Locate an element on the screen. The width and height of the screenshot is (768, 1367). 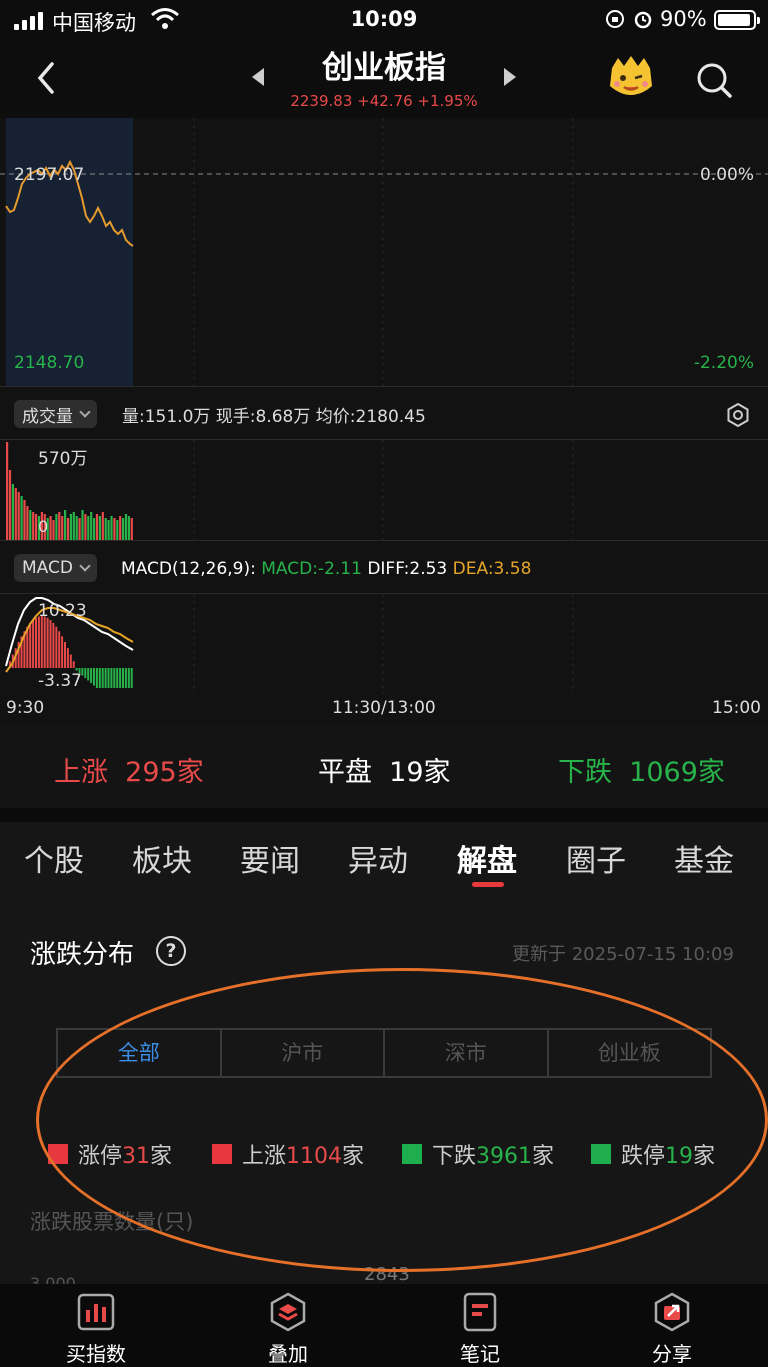
content-tabs: 个股 板块 要闻 异动 解盘 圈子 基金 is located at coordinates (384, 861).